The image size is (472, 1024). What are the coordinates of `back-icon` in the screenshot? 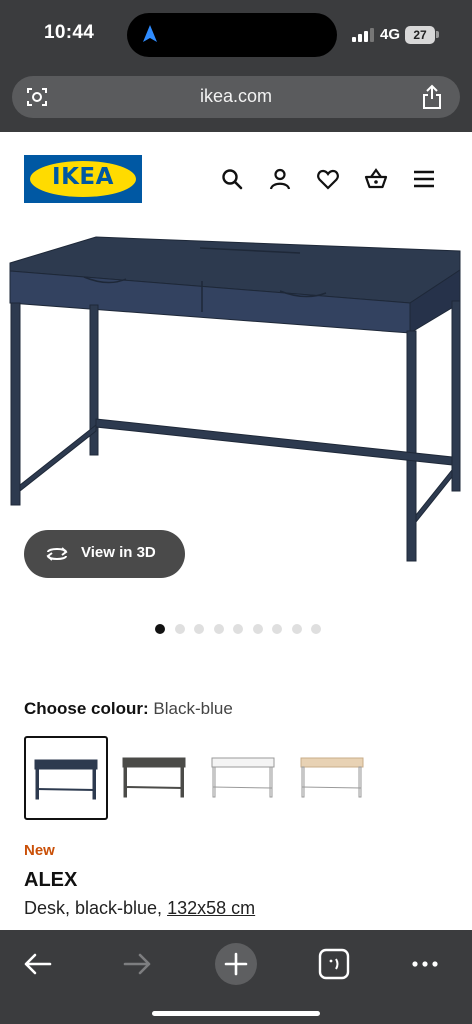 It's located at (38, 964).